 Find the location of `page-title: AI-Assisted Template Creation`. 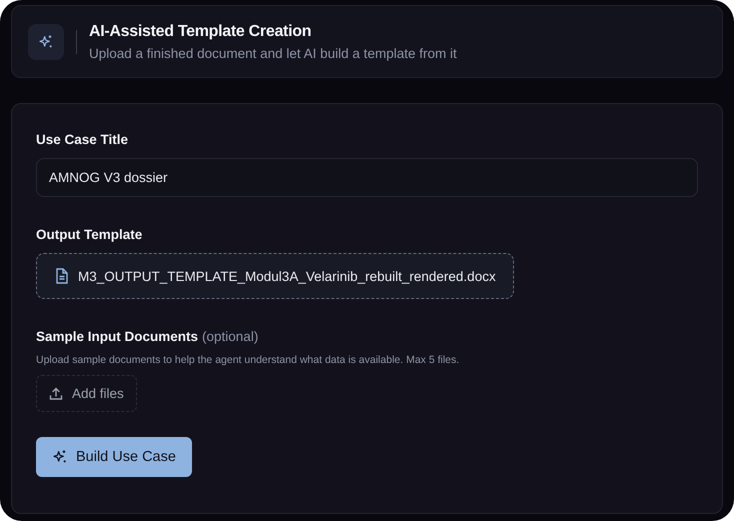

page-title: AI-Assisted Template Creation is located at coordinates (200, 31).